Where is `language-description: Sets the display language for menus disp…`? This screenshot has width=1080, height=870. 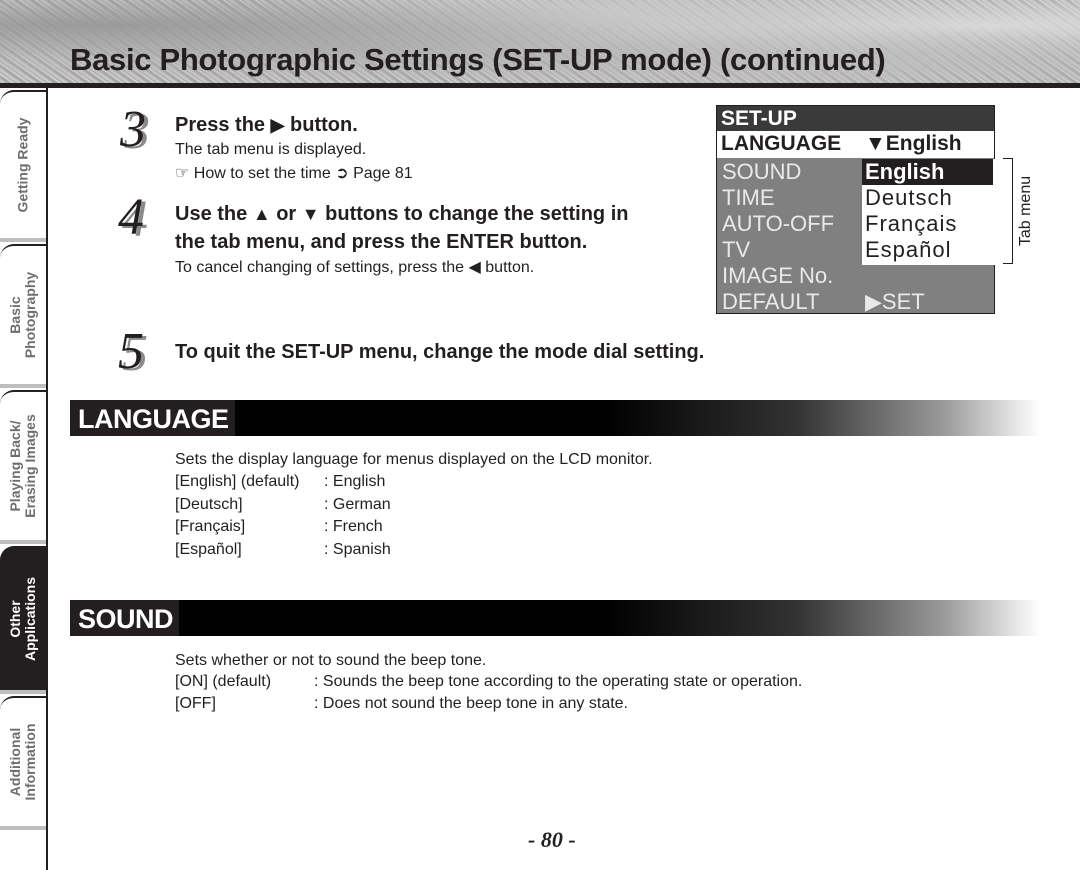
language-description: Sets the display language for menus disp… is located at coordinates (414, 459).